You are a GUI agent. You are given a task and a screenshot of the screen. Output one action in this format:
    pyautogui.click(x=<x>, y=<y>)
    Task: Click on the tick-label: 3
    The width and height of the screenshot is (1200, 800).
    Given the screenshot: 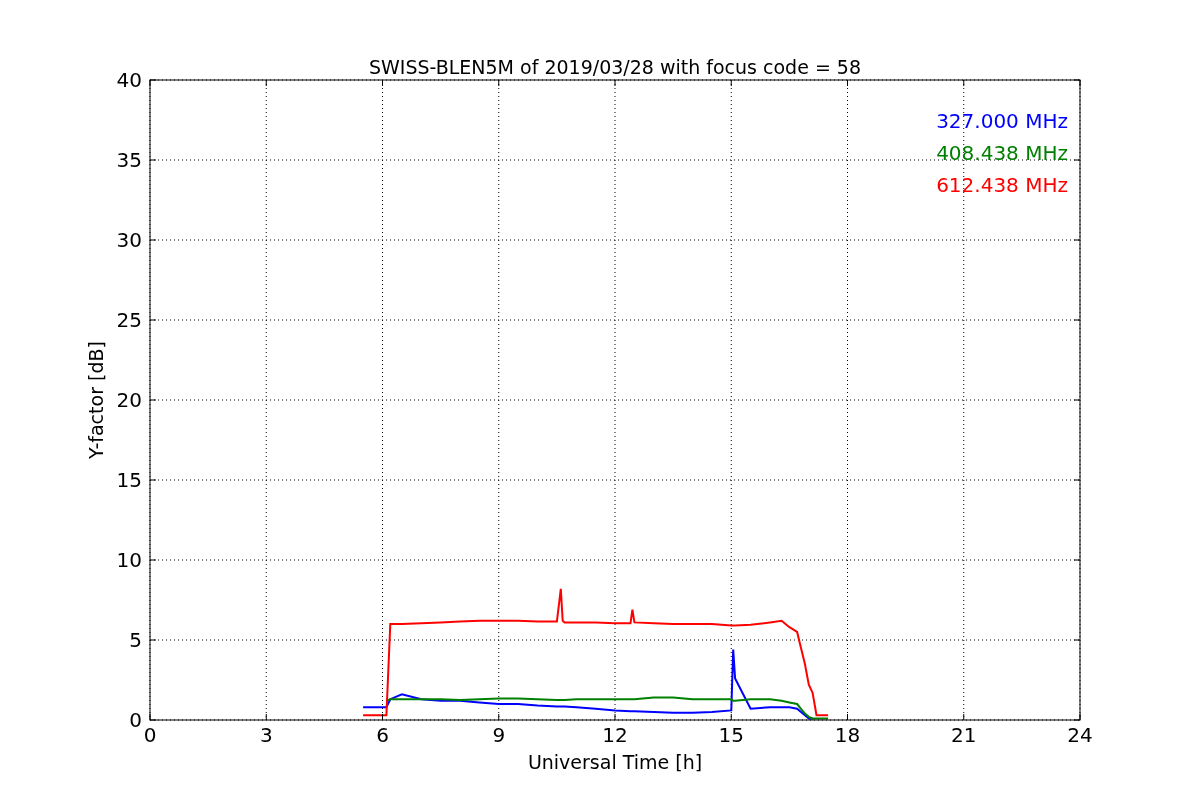 What is the action you would take?
    pyautogui.click(x=266, y=735)
    